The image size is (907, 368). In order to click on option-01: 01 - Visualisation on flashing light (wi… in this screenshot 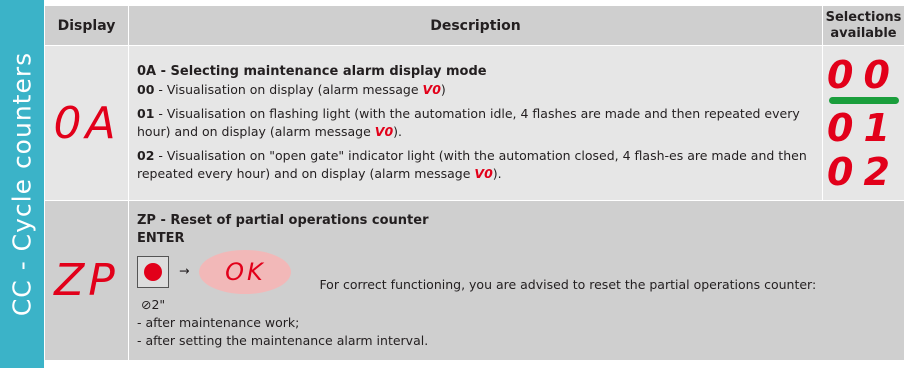, I will do `click(468, 122)`.